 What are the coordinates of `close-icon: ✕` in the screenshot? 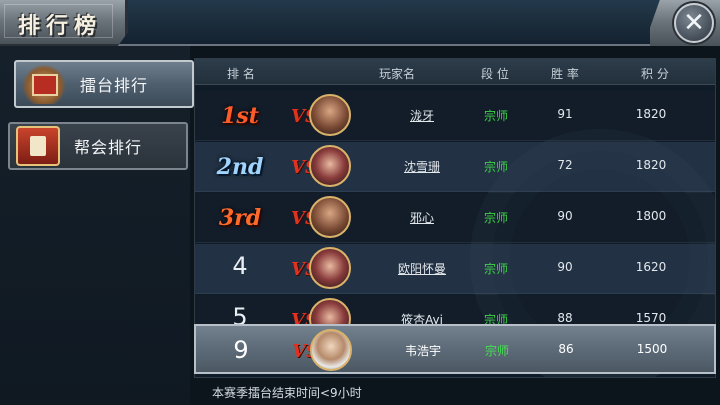 It's located at (694, 23).